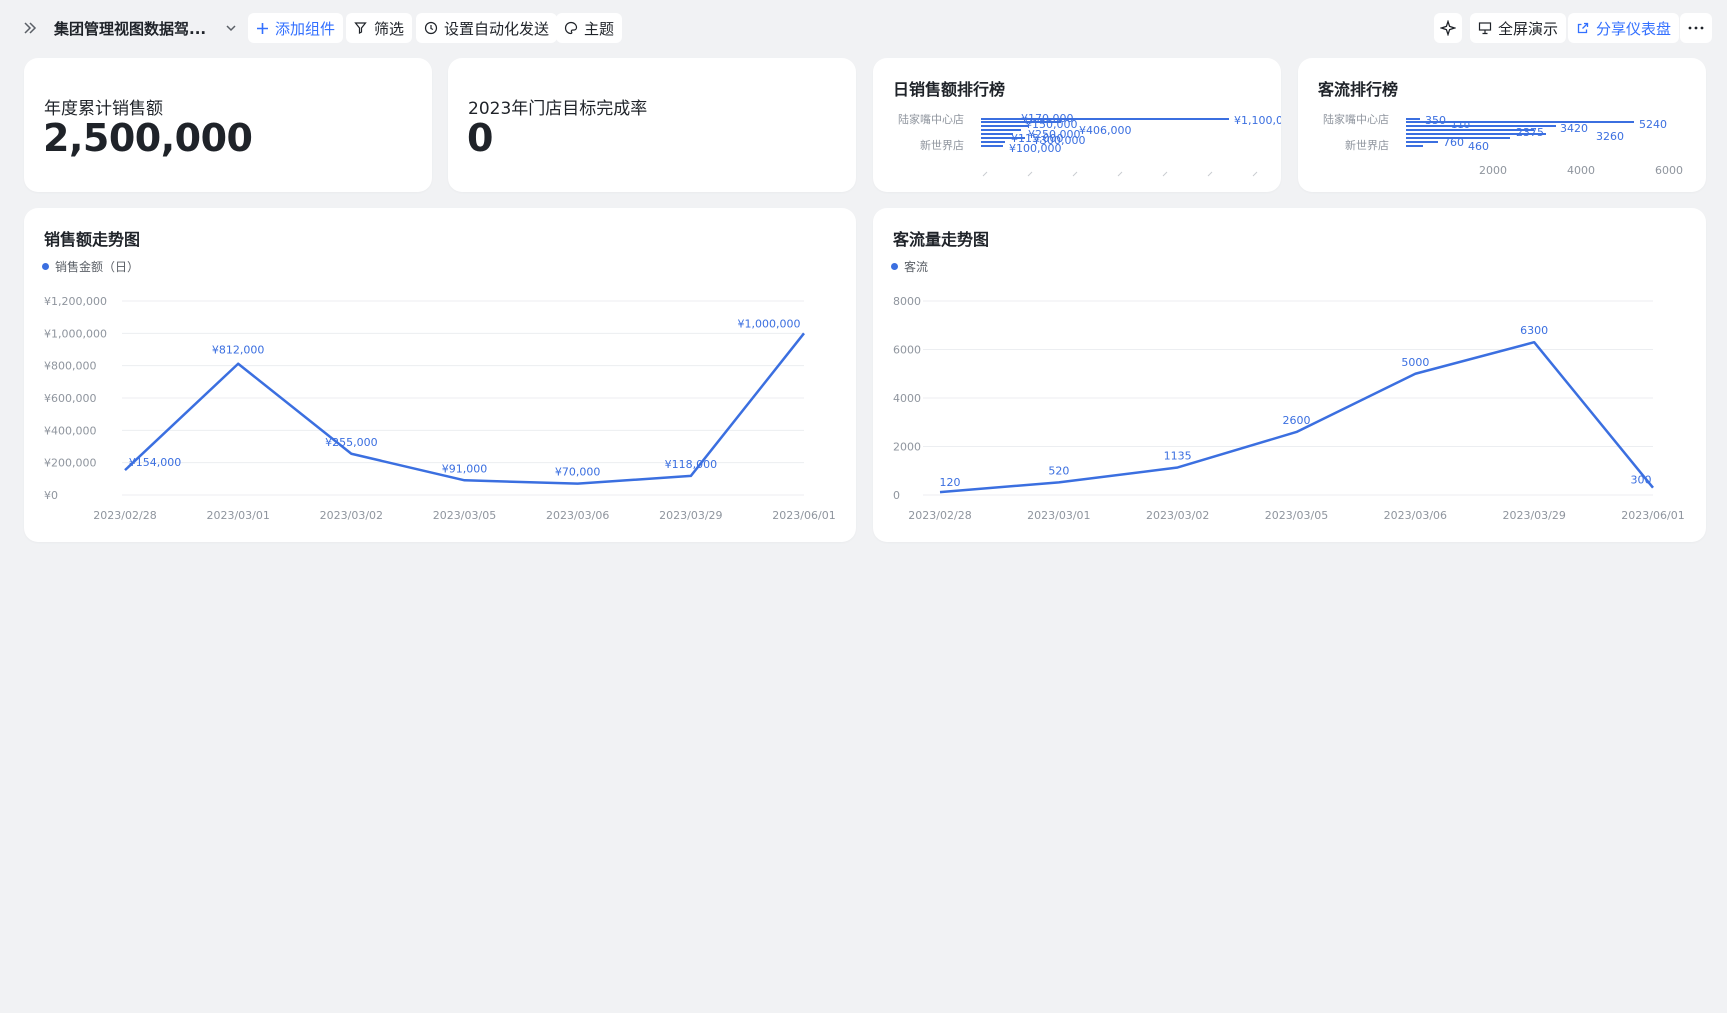 The width and height of the screenshot is (1727, 1013). What do you see at coordinates (351, 442) in the screenshot?
I see `data-label: ¥255,000` at bounding box center [351, 442].